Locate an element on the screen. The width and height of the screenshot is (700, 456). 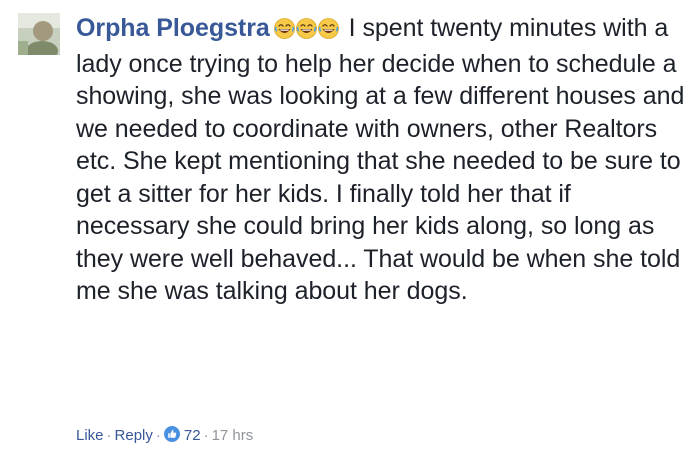
comment-actions: Like · Reply · 72 · 17 hrs is located at coordinates (164, 436).